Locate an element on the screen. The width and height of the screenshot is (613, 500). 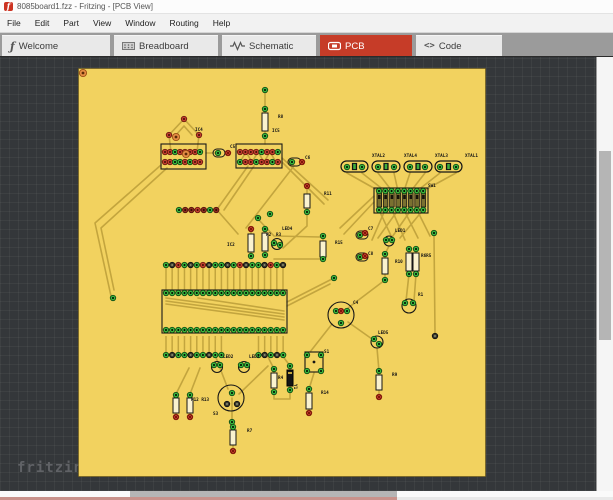
menu-window: Window is located at coordinates (140, 23).